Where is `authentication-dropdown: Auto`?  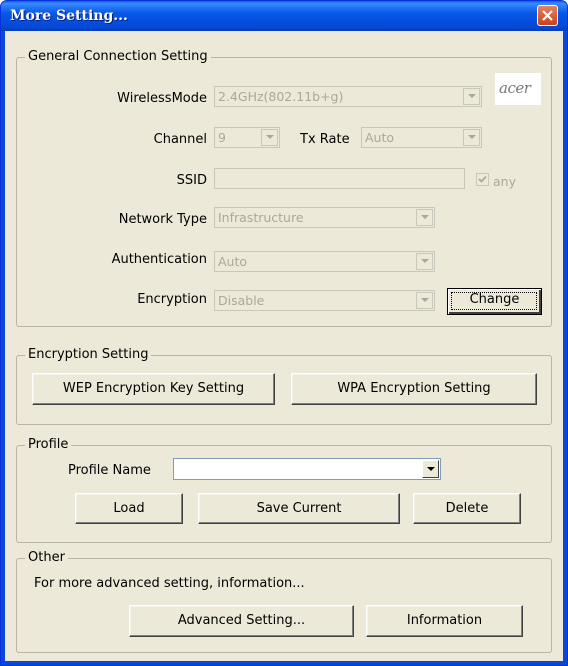 authentication-dropdown: Auto is located at coordinates (324, 261).